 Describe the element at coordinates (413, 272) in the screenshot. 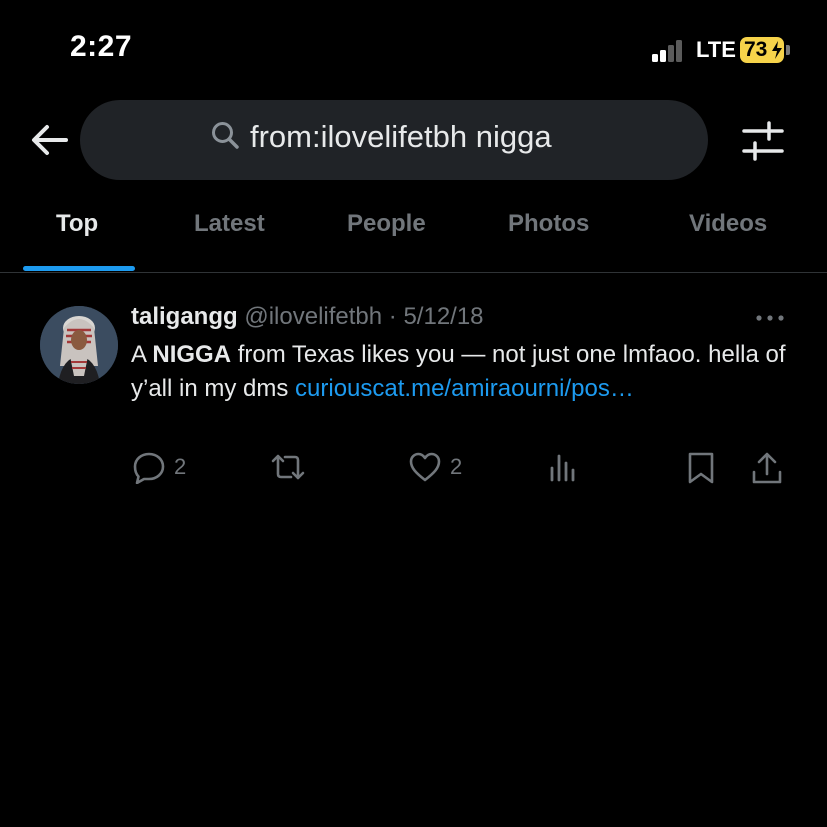

I see `tabs-divider` at that location.